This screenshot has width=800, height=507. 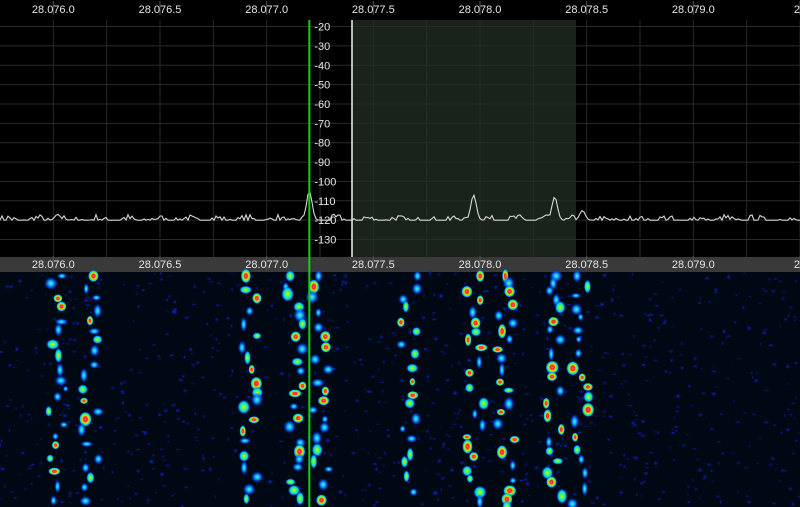 What do you see at coordinates (324, 202) in the screenshot?
I see `level-tick-label: -110` at bounding box center [324, 202].